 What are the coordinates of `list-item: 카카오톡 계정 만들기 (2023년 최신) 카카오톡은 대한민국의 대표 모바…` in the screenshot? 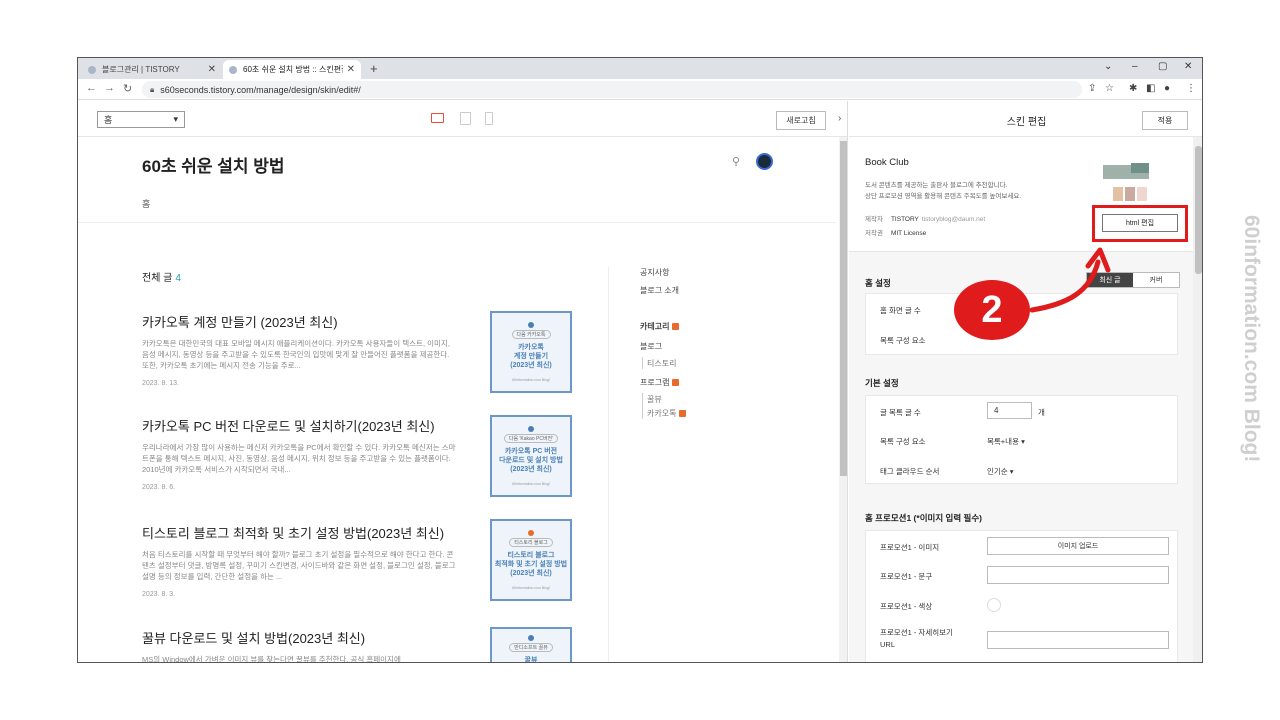 It's located at (299, 349).